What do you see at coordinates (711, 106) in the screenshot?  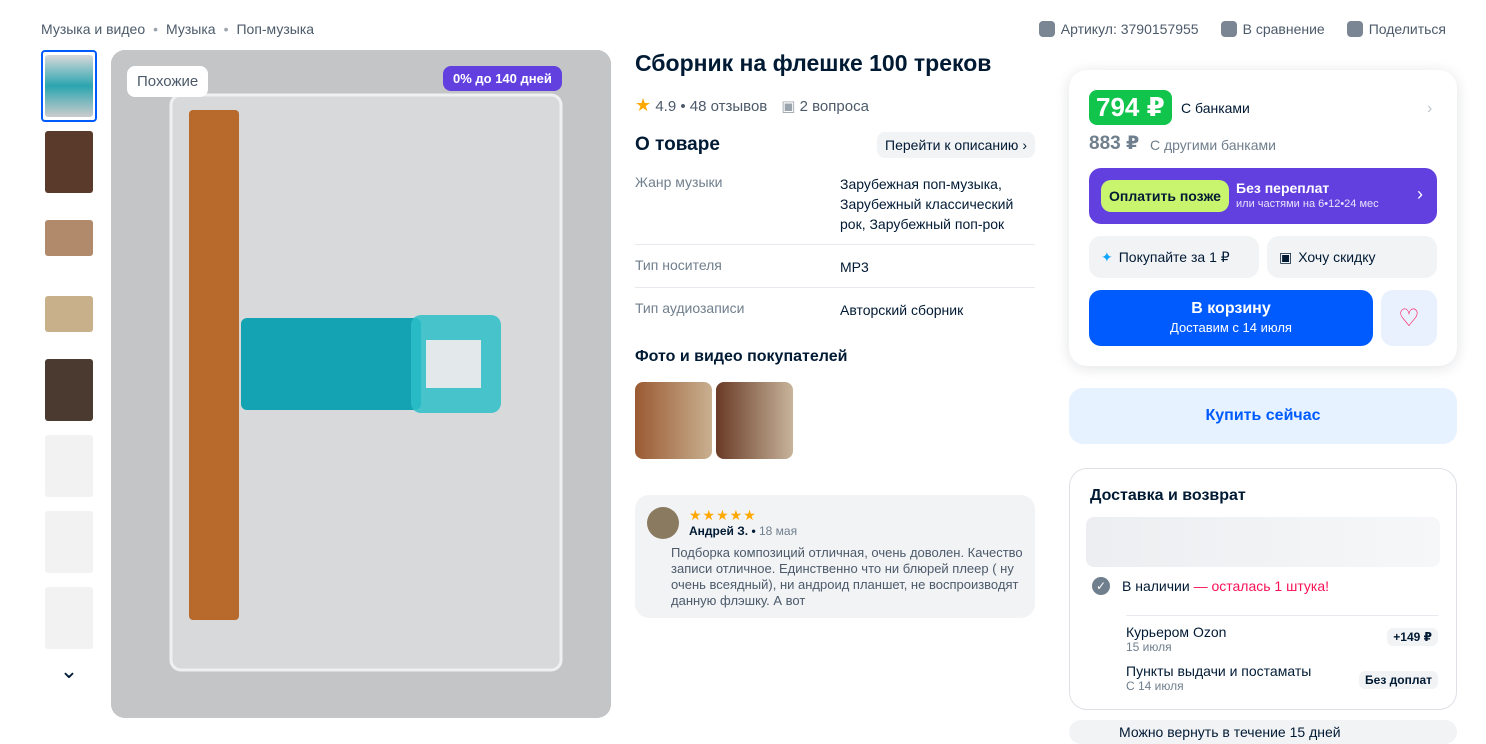 I see `rating-text: 4.9 • 48 отзывов` at bounding box center [711, 106].